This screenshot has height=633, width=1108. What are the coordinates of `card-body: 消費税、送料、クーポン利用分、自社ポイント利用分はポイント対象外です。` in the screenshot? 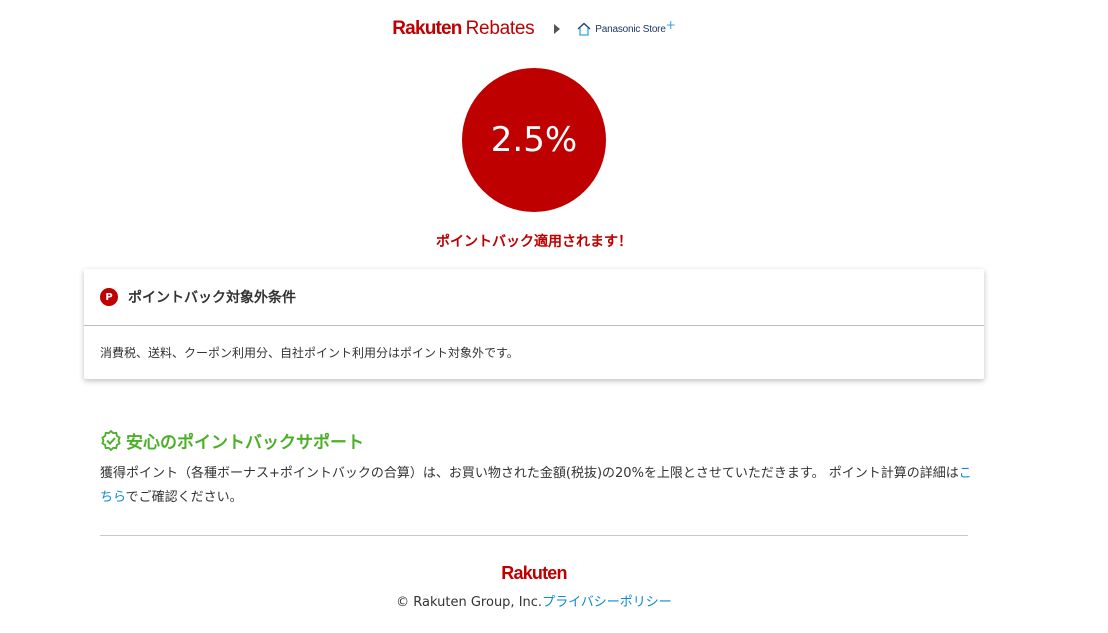 It's located at (309, 353).